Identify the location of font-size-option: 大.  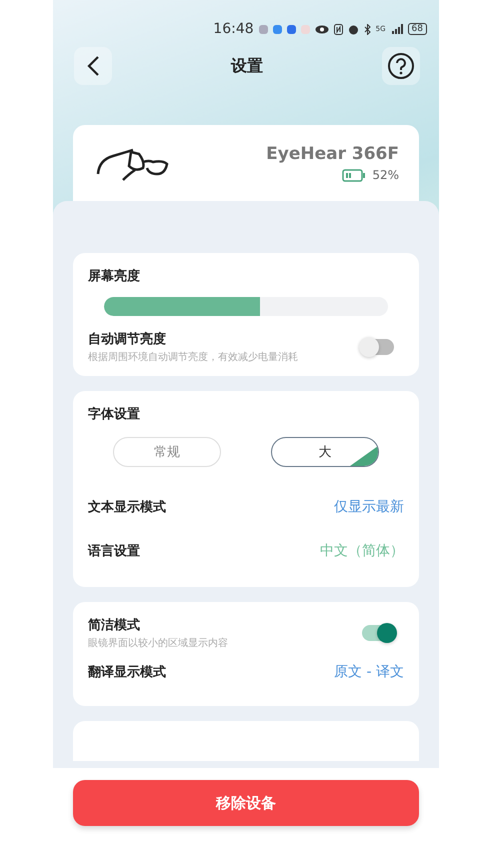
(325, 452).